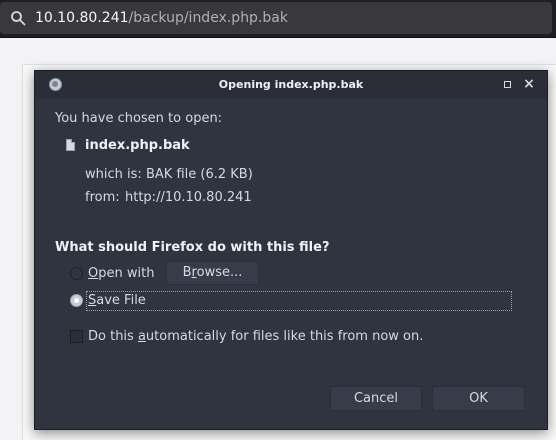 This screenshot has width=556, height=440. What do you see at coordinates (188, 197) in the screenshot?
I see `source-url: http://10.10.80.241` at bounding box center [188, 197].